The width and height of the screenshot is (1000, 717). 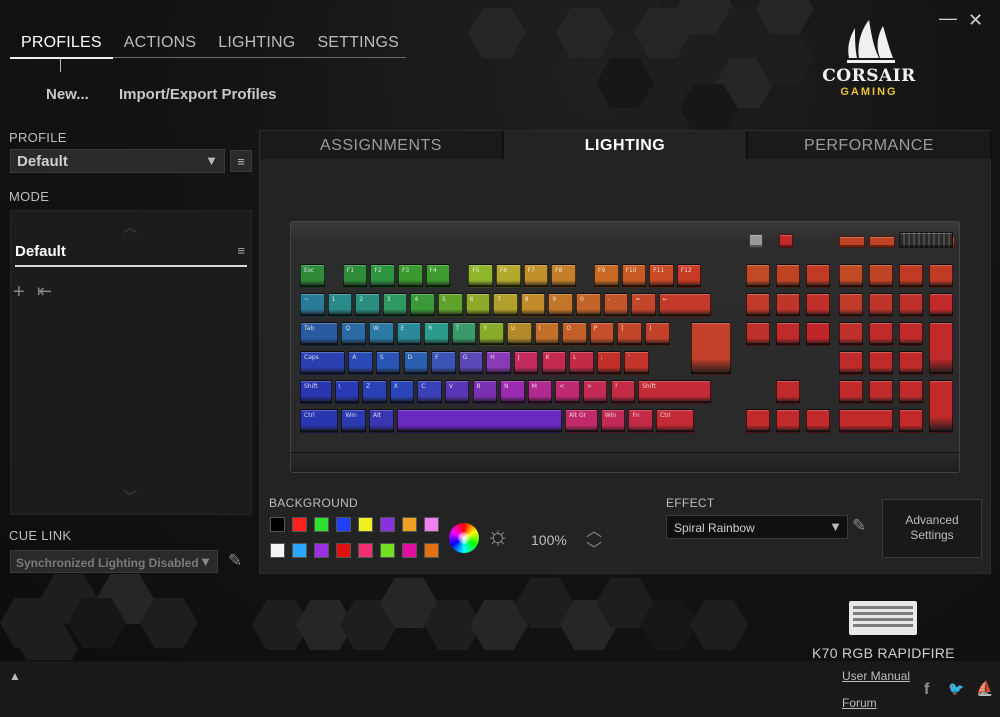 I want to click on keyboard-key: E, so click(x=409, y=334).